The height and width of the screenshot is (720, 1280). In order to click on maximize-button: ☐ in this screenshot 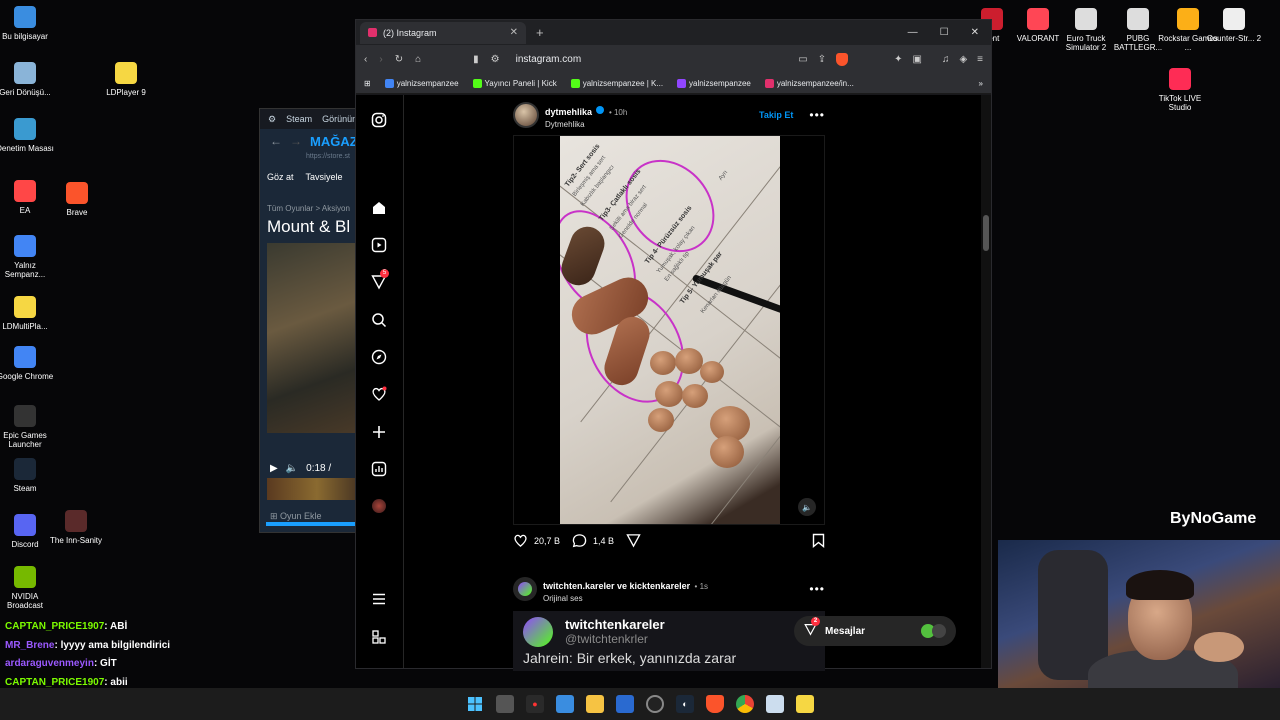, I will do `click(944, 32)`.